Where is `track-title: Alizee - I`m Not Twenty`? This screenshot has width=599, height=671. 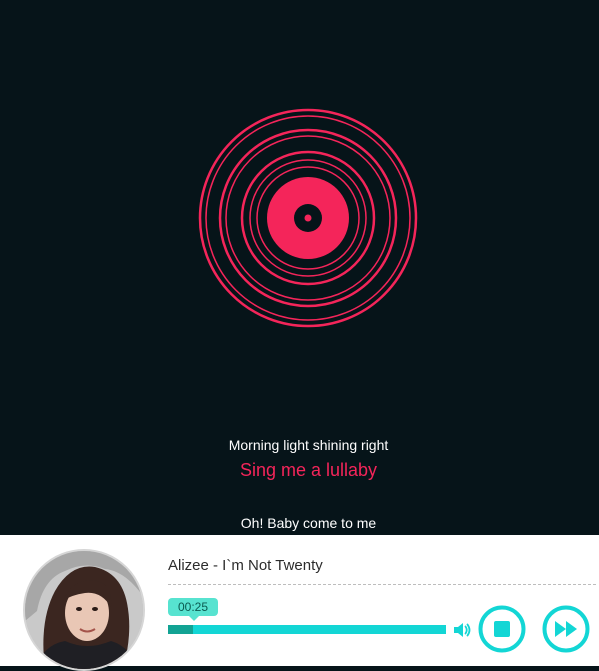 track-title: Alizee - I`m Not Twenty is located at coordinates (245, 565).